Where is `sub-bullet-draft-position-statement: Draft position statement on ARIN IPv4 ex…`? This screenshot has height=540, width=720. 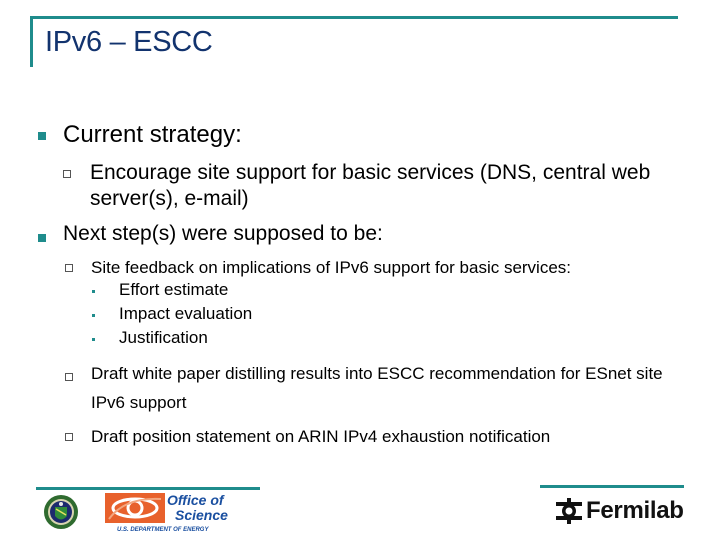
sub-bullet-draft-position-statement: Draft position statement on ARIN IPv4 ex… is located at coordinates (321, 436).